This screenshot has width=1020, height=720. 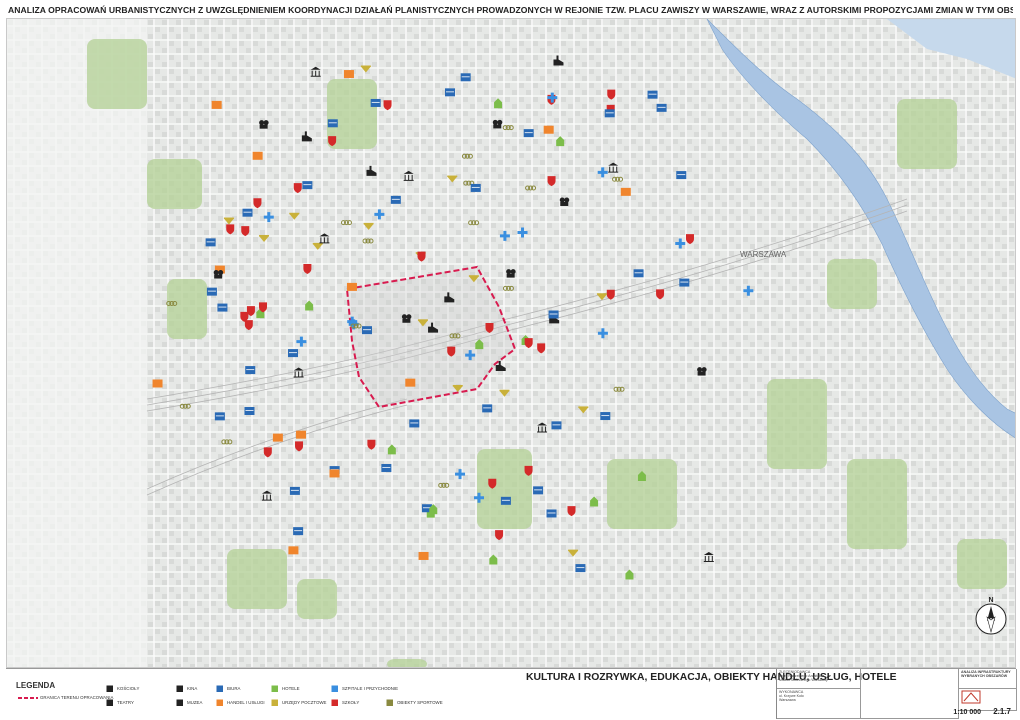 I want to click on legend-label: SZPITALE I PRZYCHODNIE, so click(x=370, y=688).